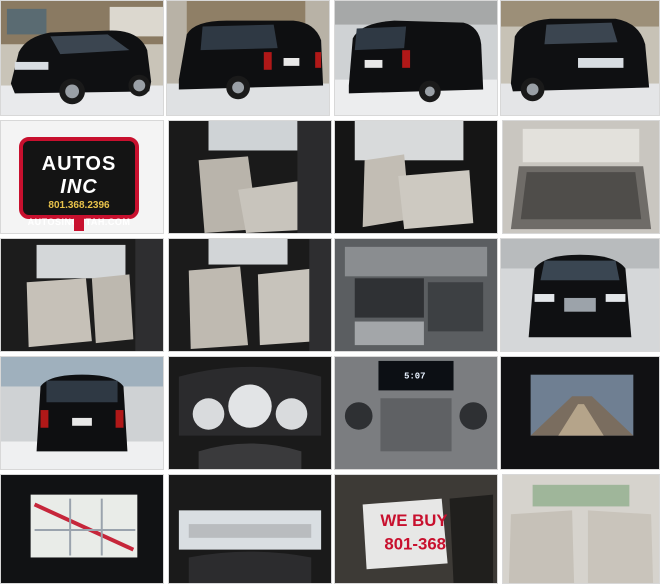 This screenshot has height=584, width=660. What do you see at coordinates (248, 58) in the screenshot?
I see `photo-rear-three-quarter` at bounding box center [248, 58].